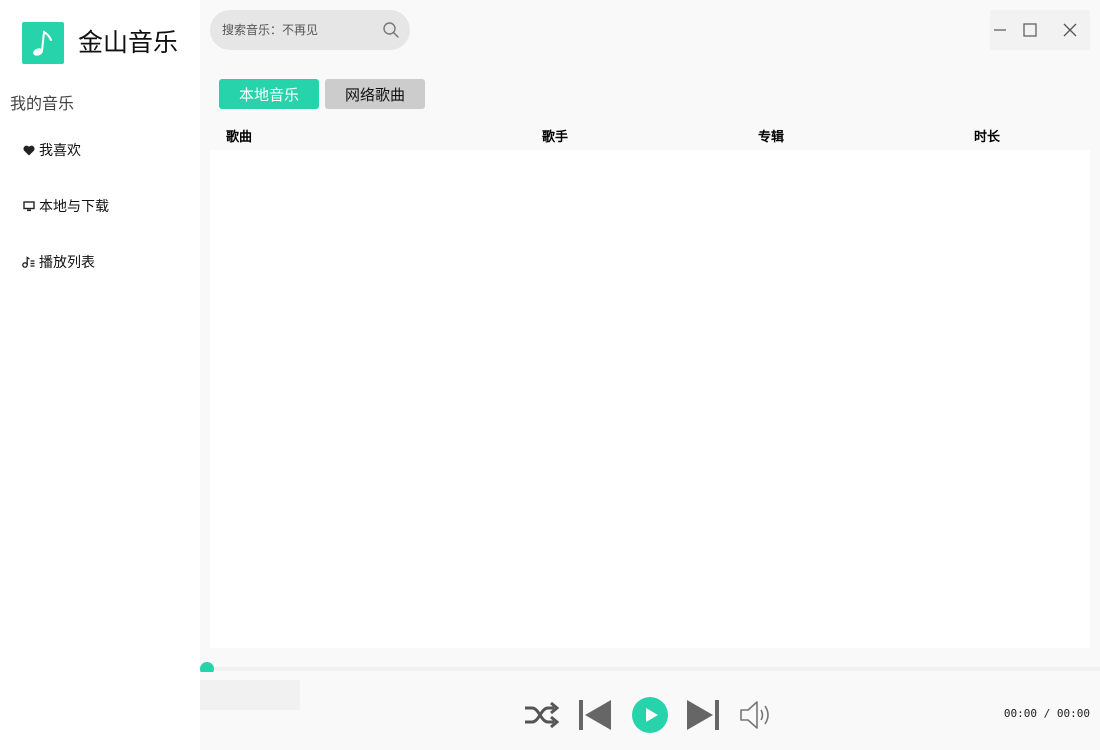 Image resolution: width=1100 pixels, height=750 pixels. What do you see at coordinates (28, 206) in the screenshot?
I see `monitor-icon` at bounding box center [28, 206].